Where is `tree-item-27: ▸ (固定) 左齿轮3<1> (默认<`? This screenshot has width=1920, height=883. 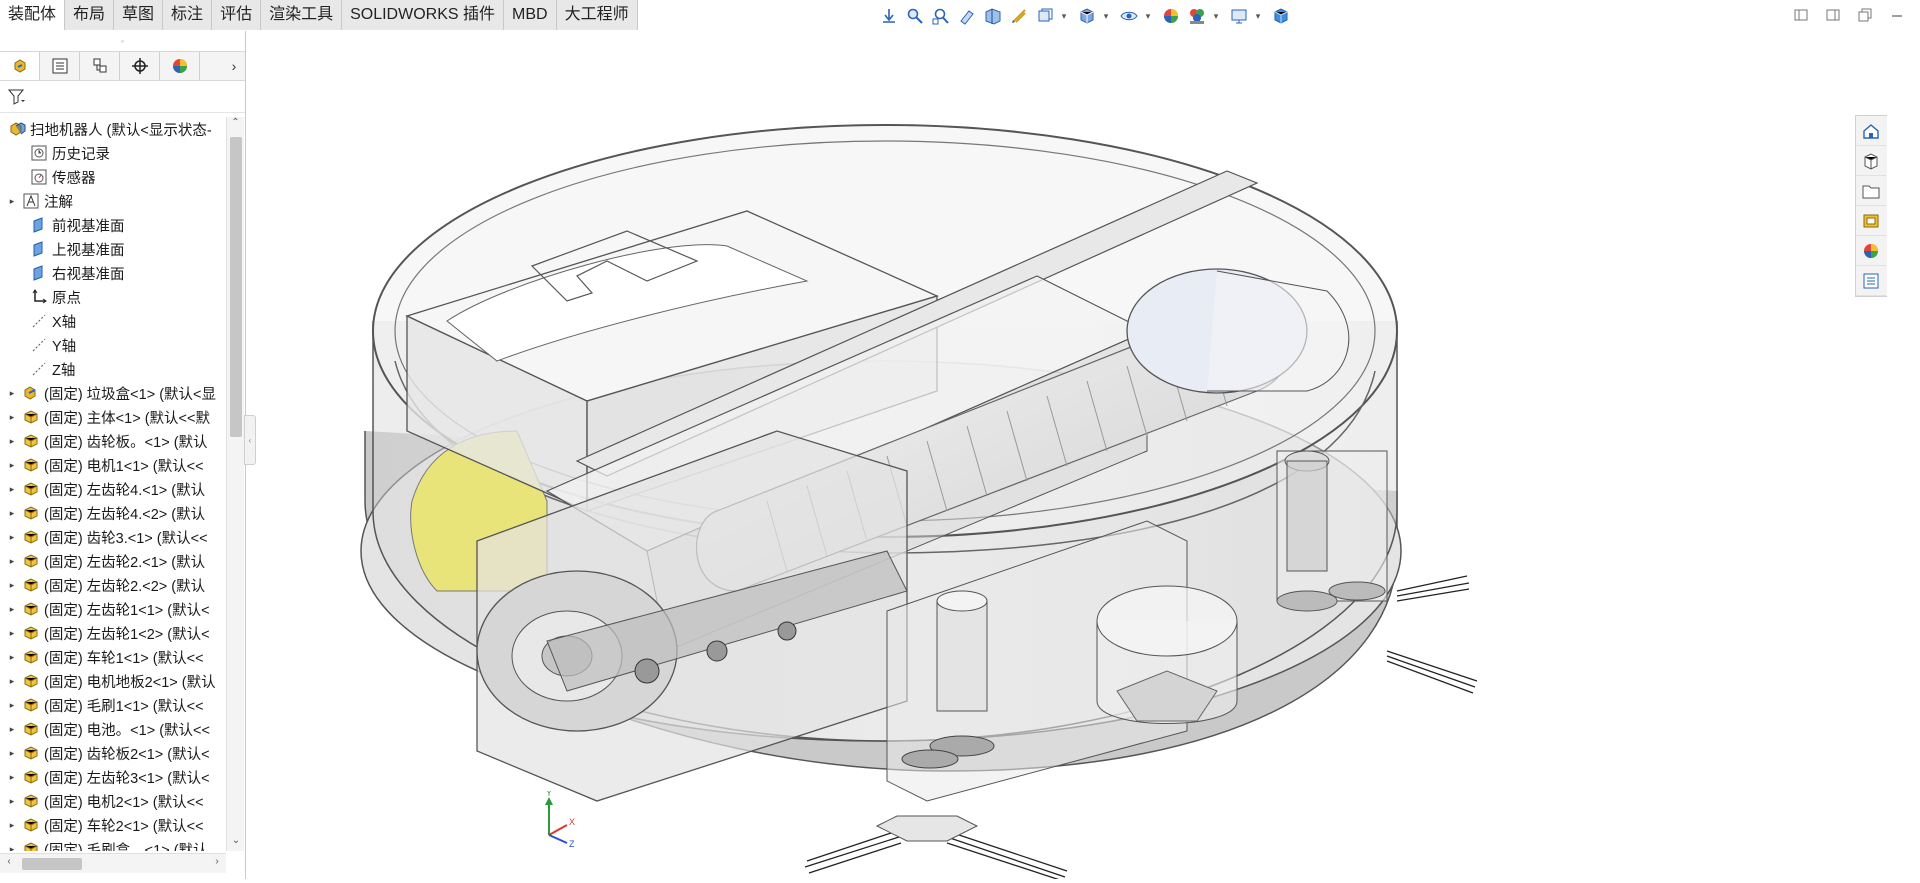
tree-item-27: ▸ (固定) 左齿轮3<1> (默认< is located at coordinates (113, 777).